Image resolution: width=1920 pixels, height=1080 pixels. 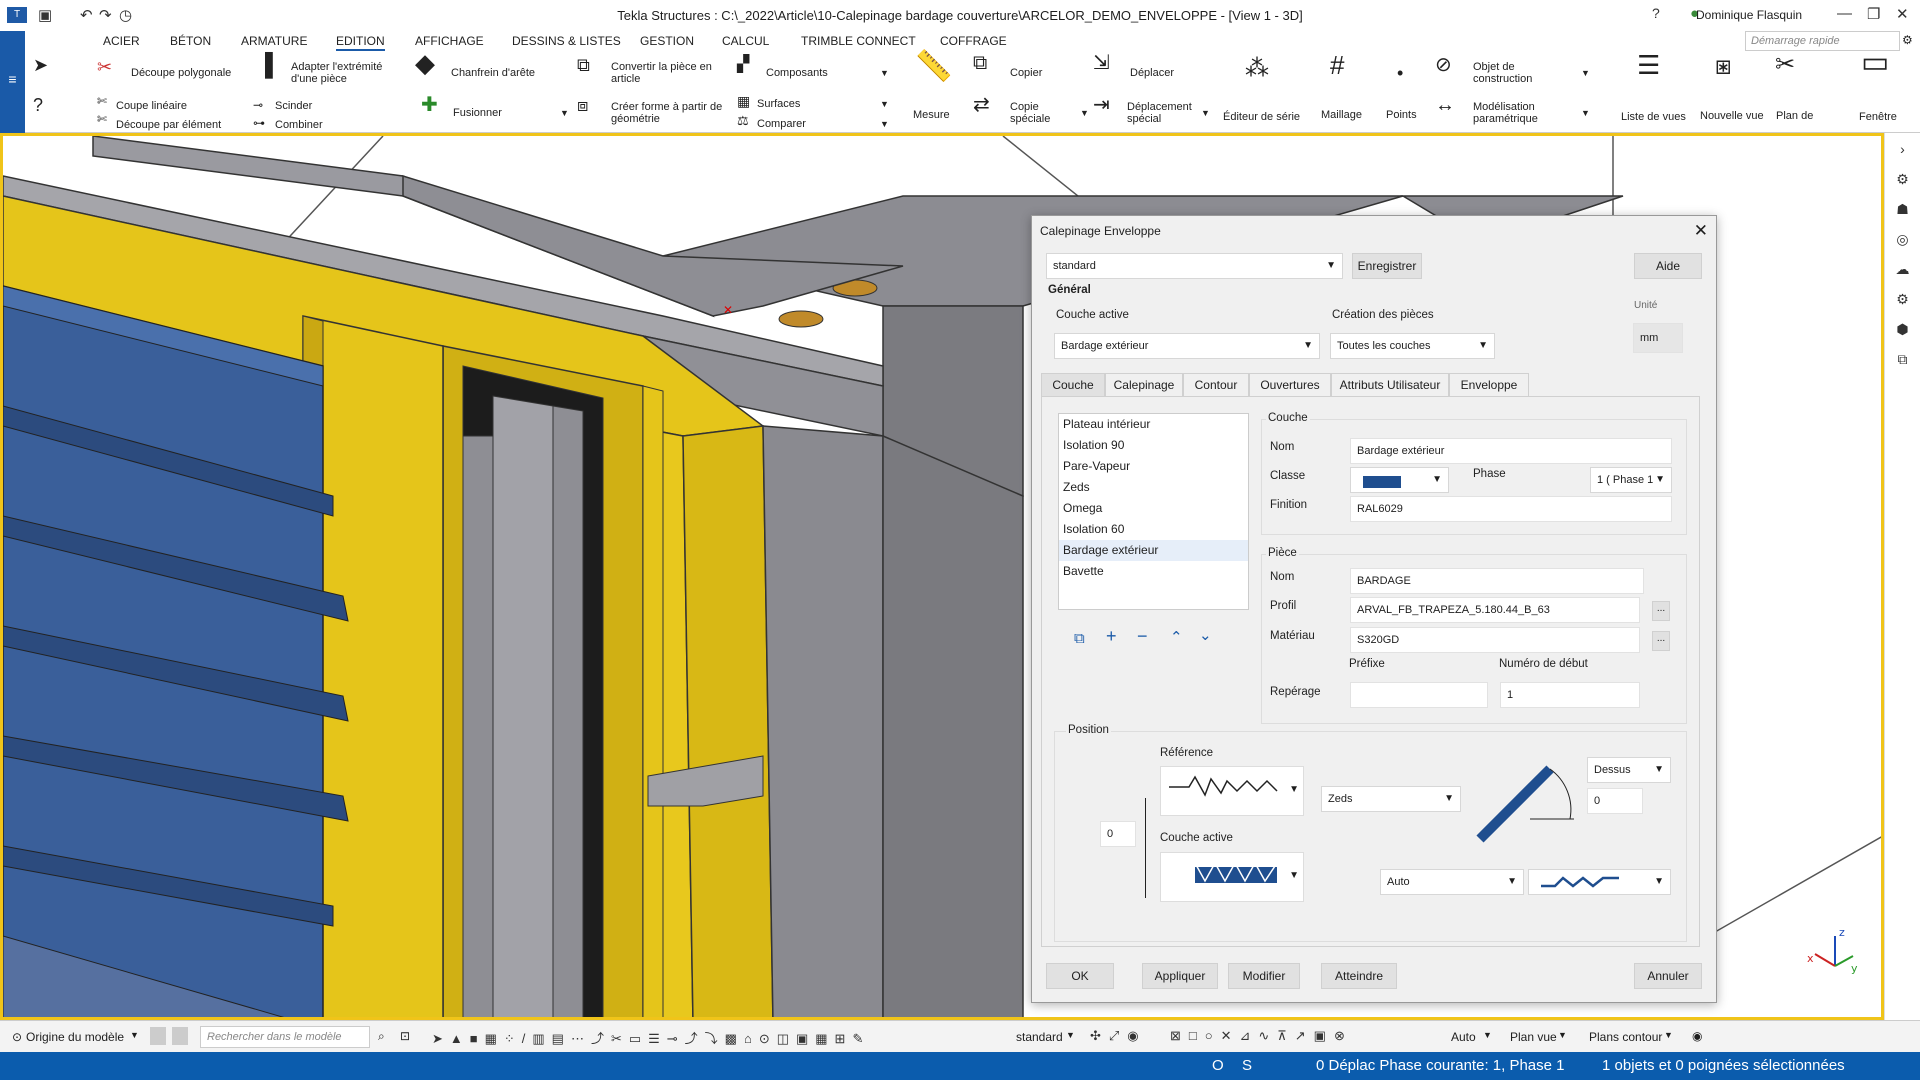 I want to click on new-view-icon: ⧆, so click(x=1723, y=65).